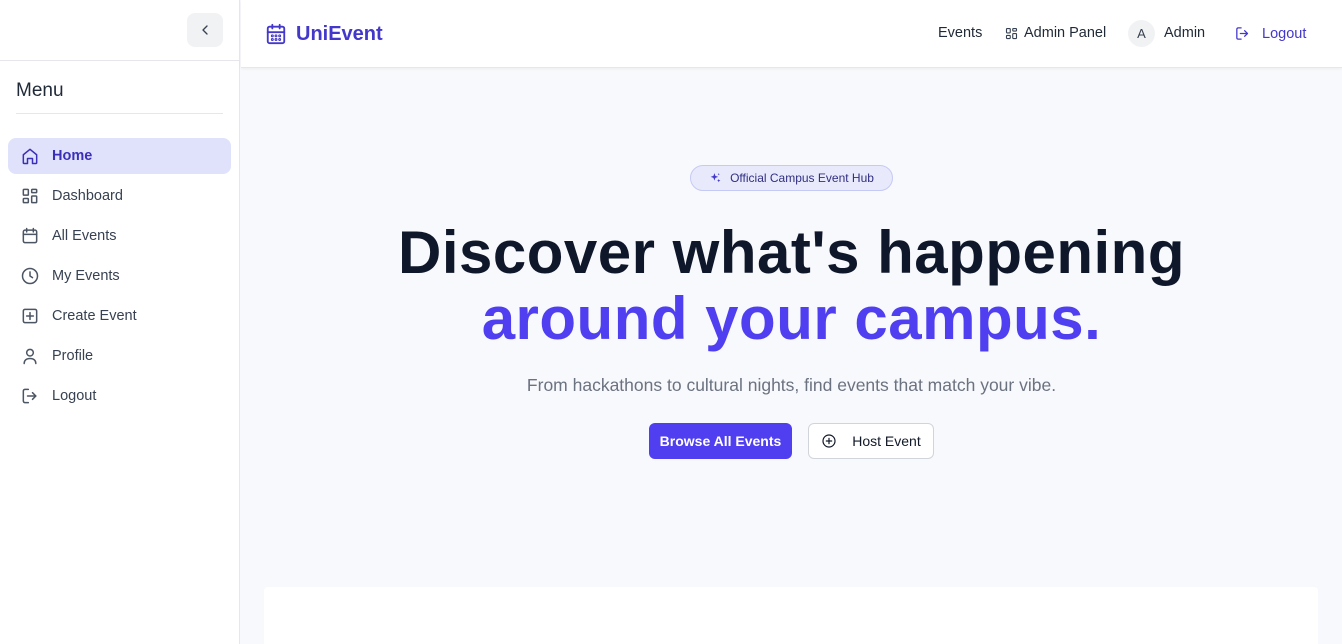 This screenshot has width=1342, height=644. I want to click on sidebar-item-create-event: Create Event, so click(119, 316).